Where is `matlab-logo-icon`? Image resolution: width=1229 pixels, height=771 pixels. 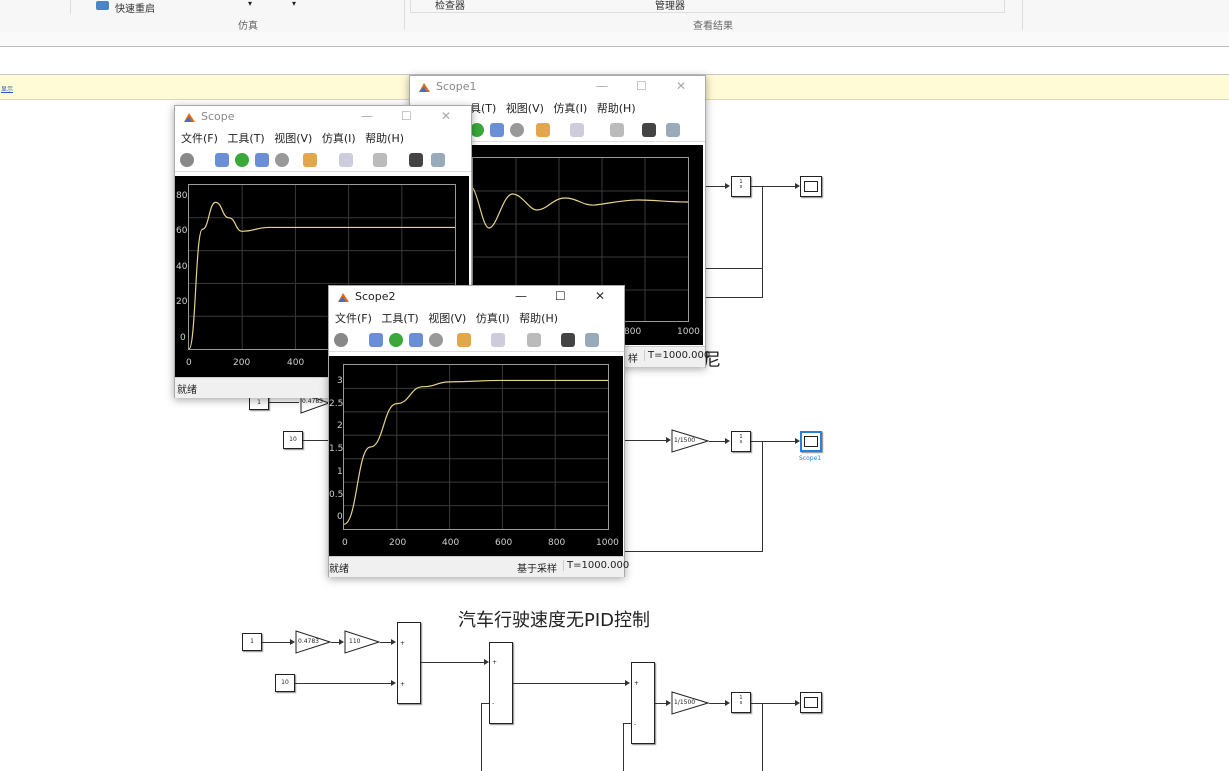 matlab-logo-icon is located at coordinates (189, 117).